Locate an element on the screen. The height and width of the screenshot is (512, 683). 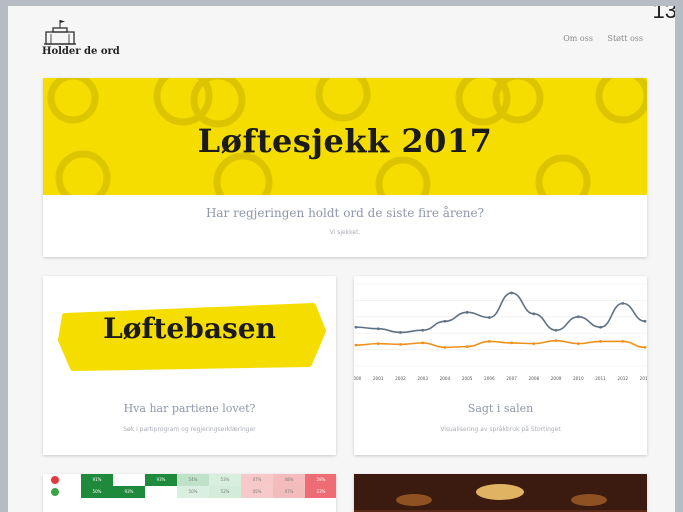
x-tick-label: 2010 is located at coordinates (578, 378).